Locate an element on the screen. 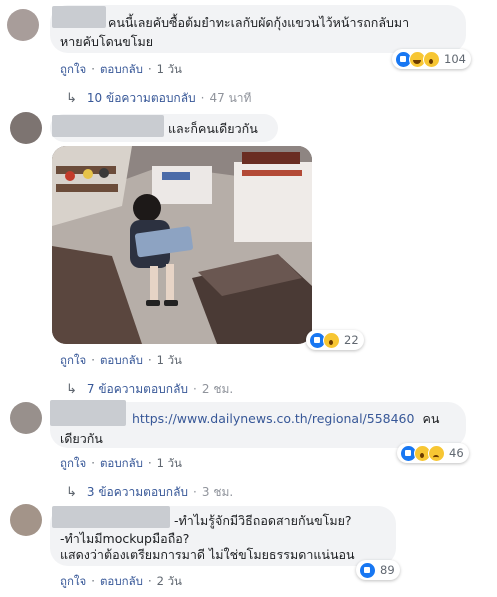 The image size is (497, 597). view-replies: ↳ 10 ข้อความตอบกลับ · 47 นาที is located at coordinates (158, 98).